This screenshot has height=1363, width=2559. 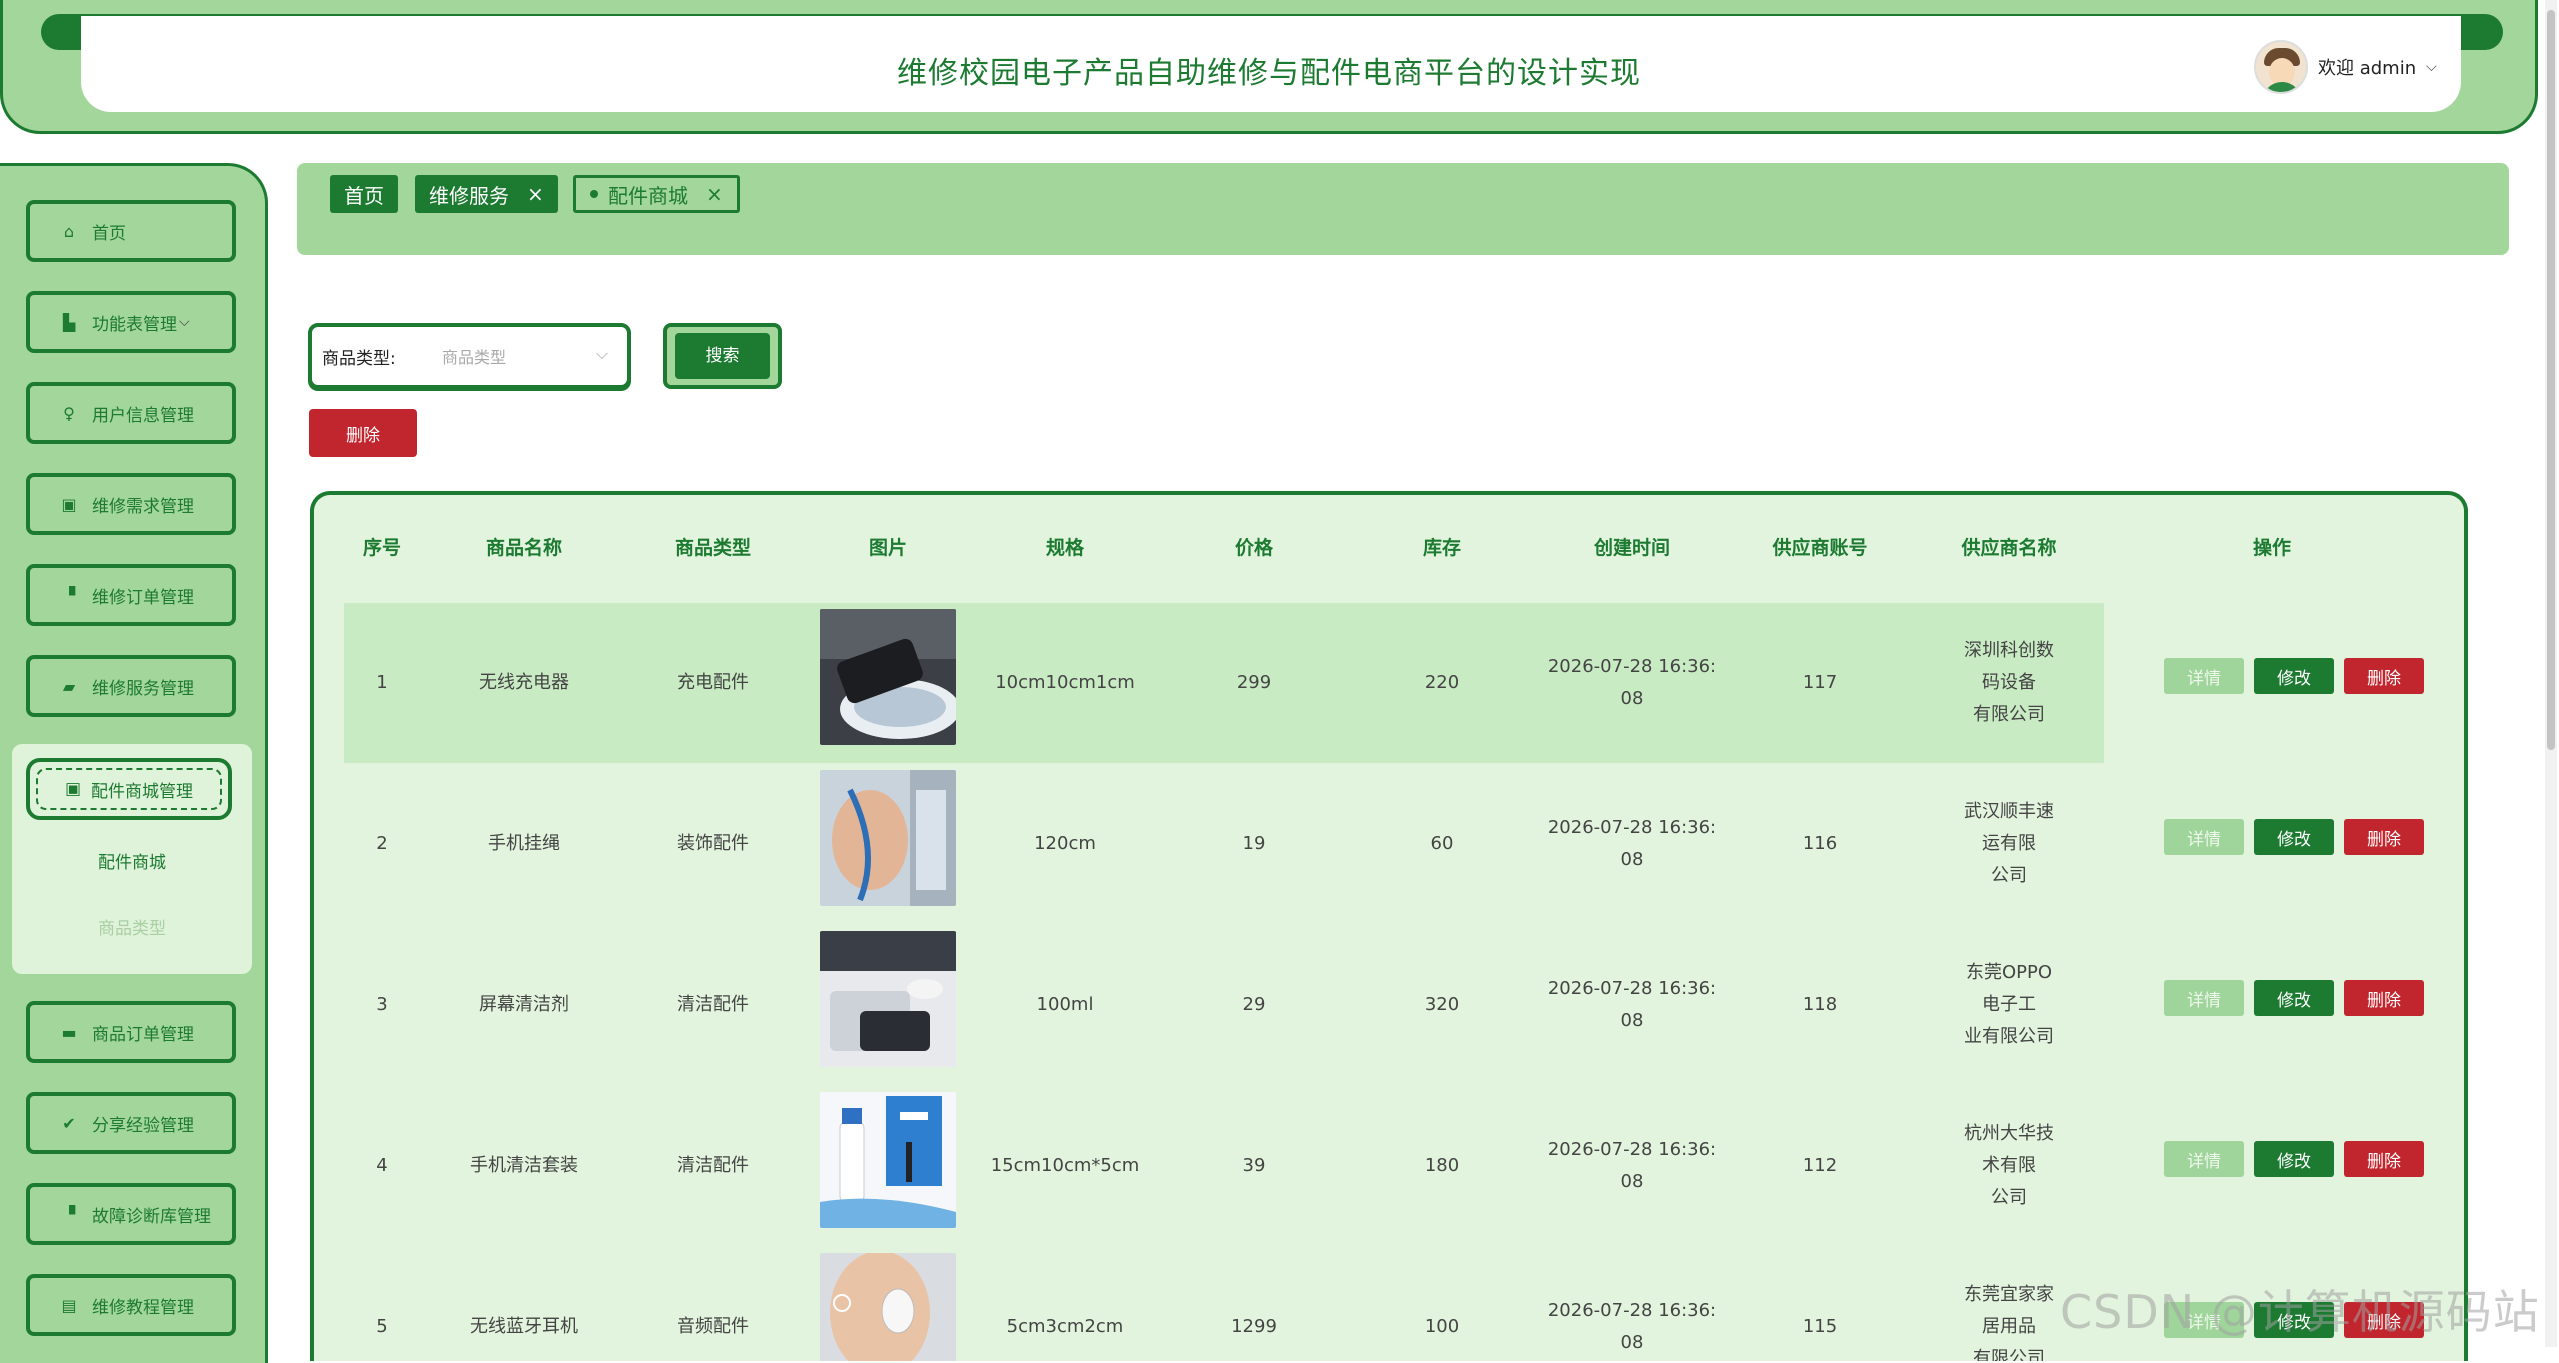 What do you see at coordinates (1269, 73) in the screenshot?
I see `site-title: 维修校园电子产品自助维修与配件电商平台的设计实现` at bounding box center [1269, 73].